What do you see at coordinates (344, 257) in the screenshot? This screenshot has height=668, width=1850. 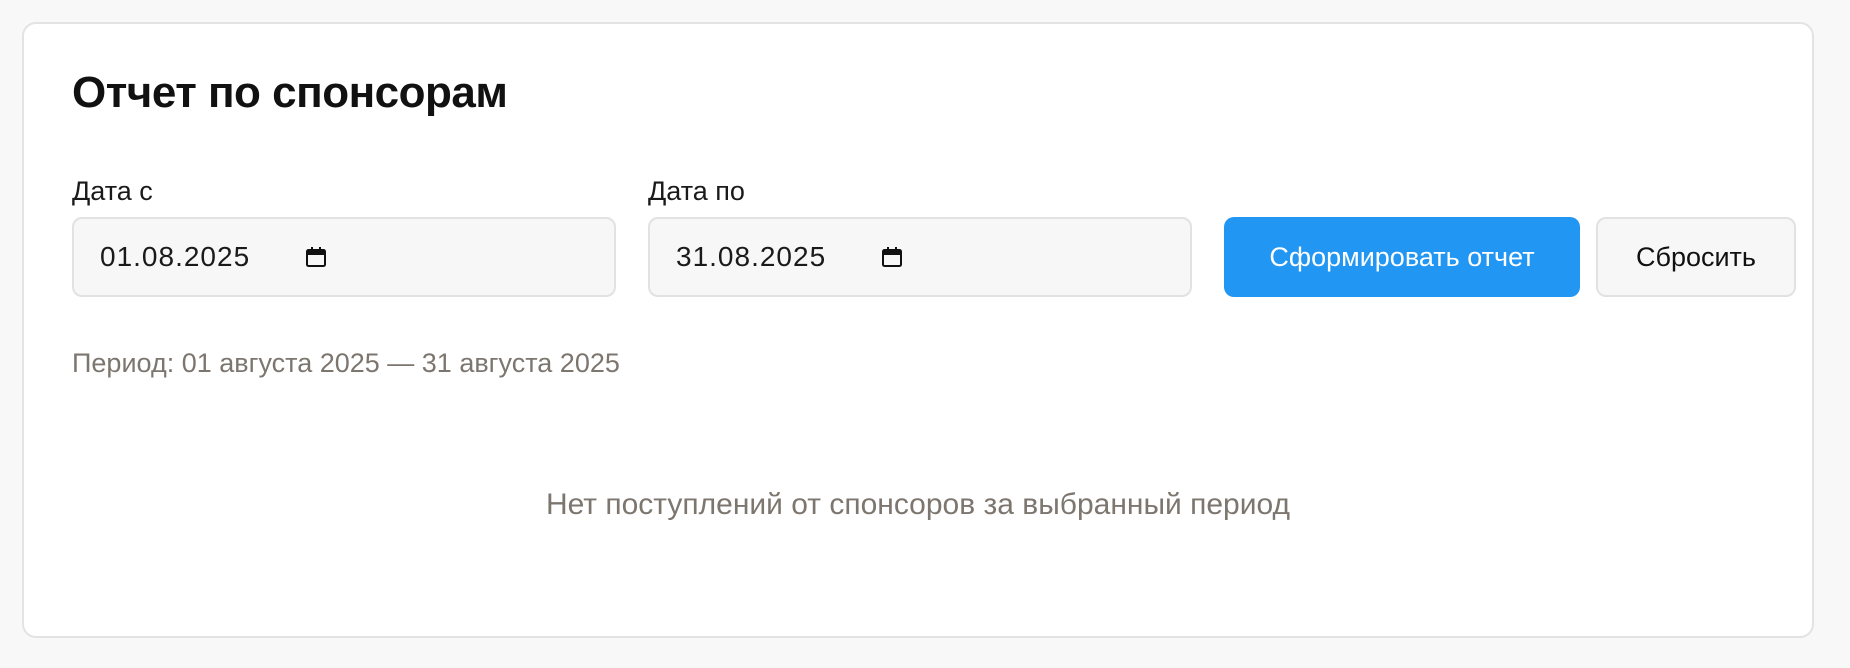 I see `date-from-input: 01.08.2025` at bounding box center [344, 257].